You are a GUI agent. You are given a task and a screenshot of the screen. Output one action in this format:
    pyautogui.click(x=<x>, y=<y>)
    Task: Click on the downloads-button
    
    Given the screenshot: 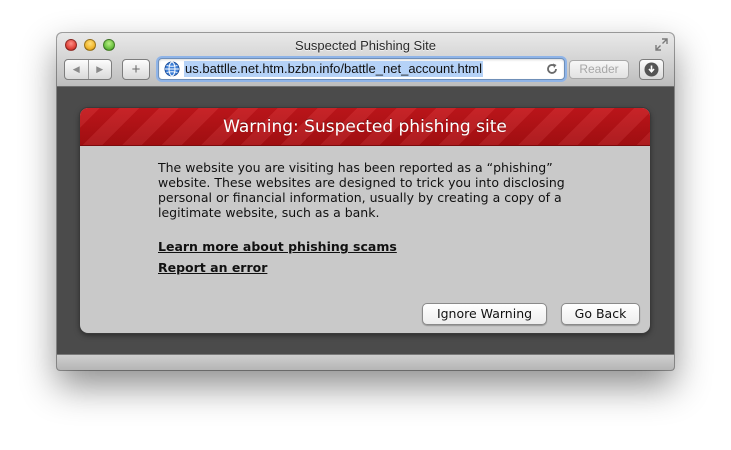 What is the action you would take?
    pyautogui.click(x=651, y=69)
    